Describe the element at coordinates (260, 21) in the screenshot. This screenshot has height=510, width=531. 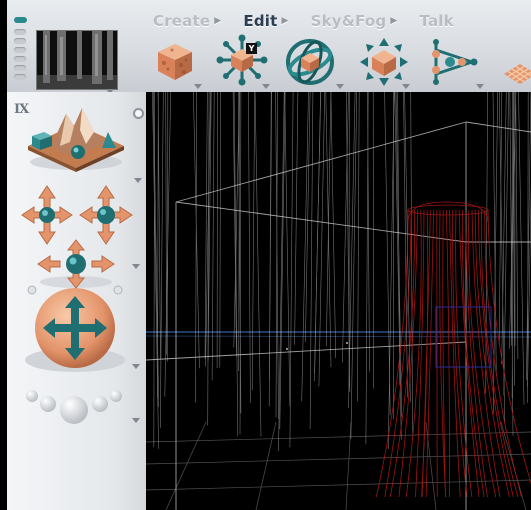
I see `tab-edit-label: Edit` at that location.